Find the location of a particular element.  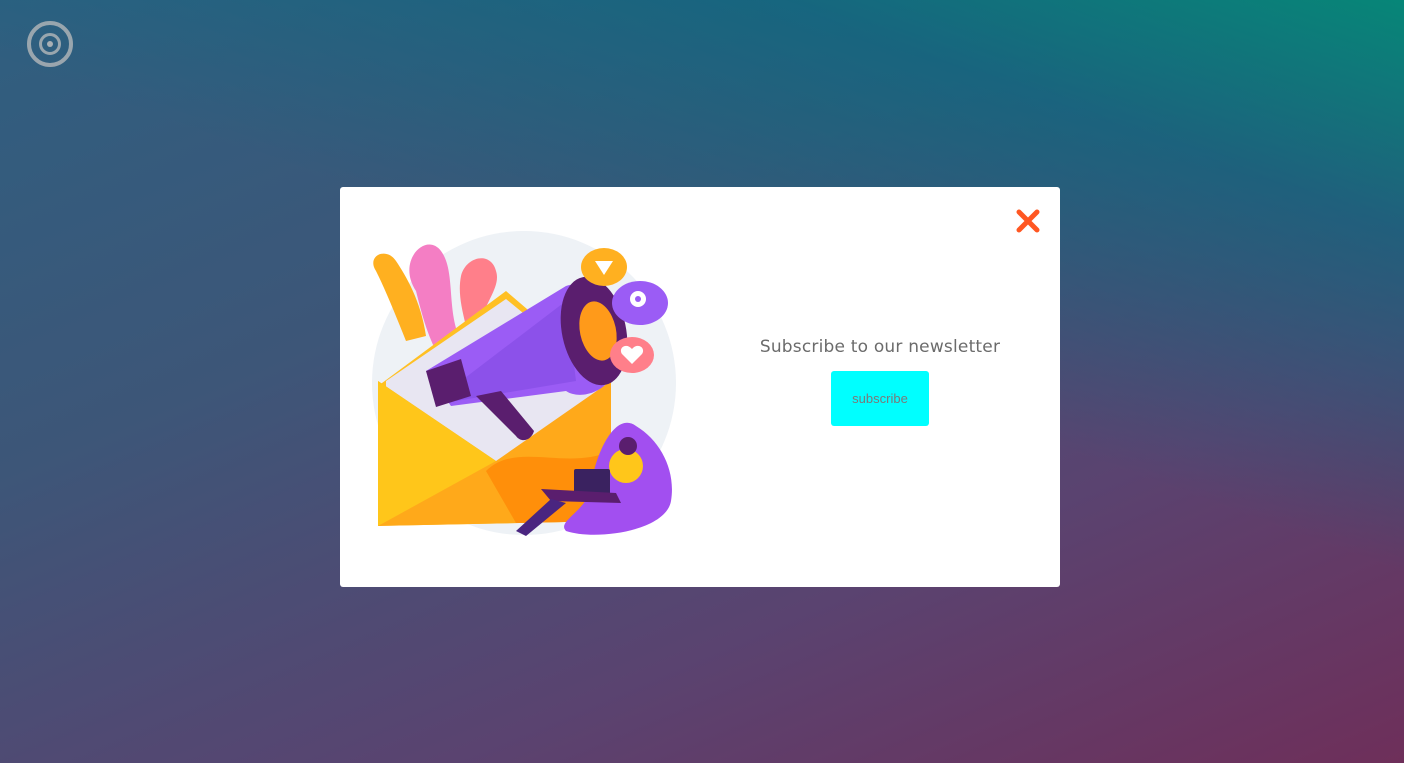

megaphone-envelope-illustration is located at coordinates (524, 387).